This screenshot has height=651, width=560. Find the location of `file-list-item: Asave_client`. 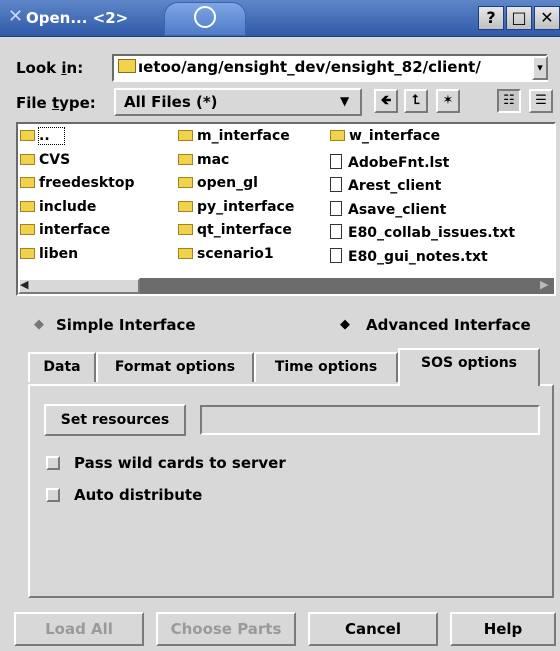

file-list-item: Asave_client is located at coordinates (388, 208).